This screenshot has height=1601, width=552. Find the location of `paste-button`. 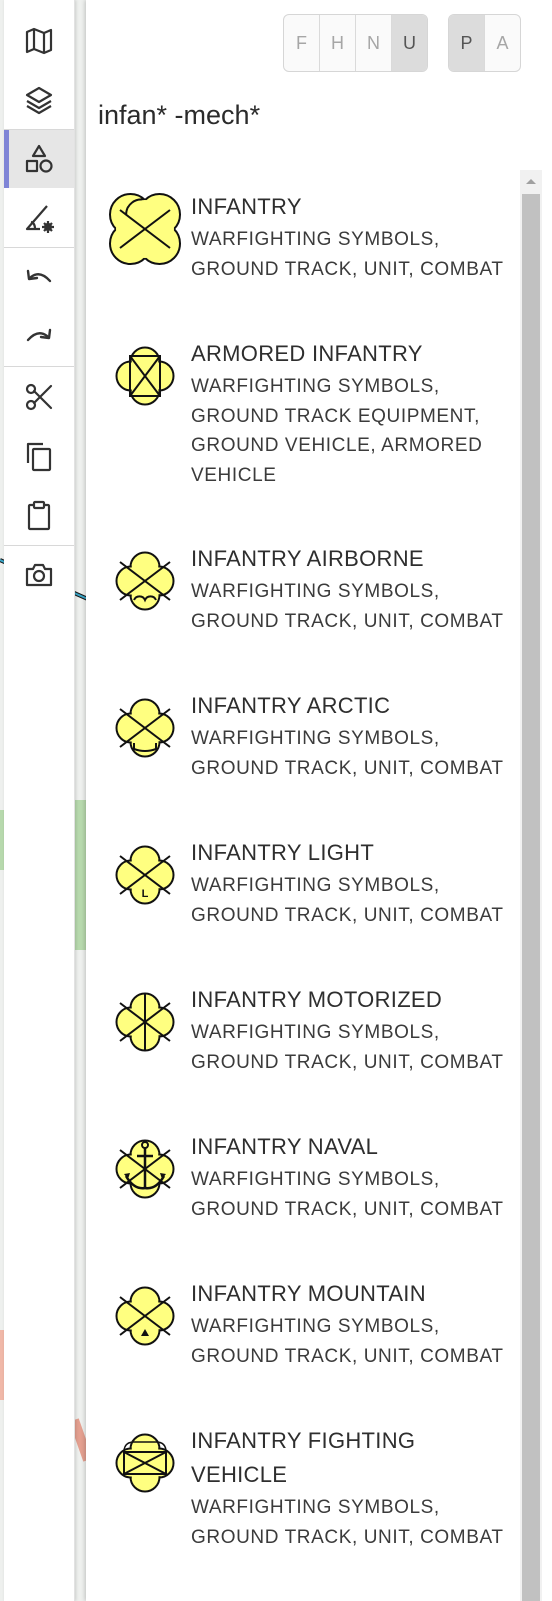

paste-button is located at coordinates (39, 515).